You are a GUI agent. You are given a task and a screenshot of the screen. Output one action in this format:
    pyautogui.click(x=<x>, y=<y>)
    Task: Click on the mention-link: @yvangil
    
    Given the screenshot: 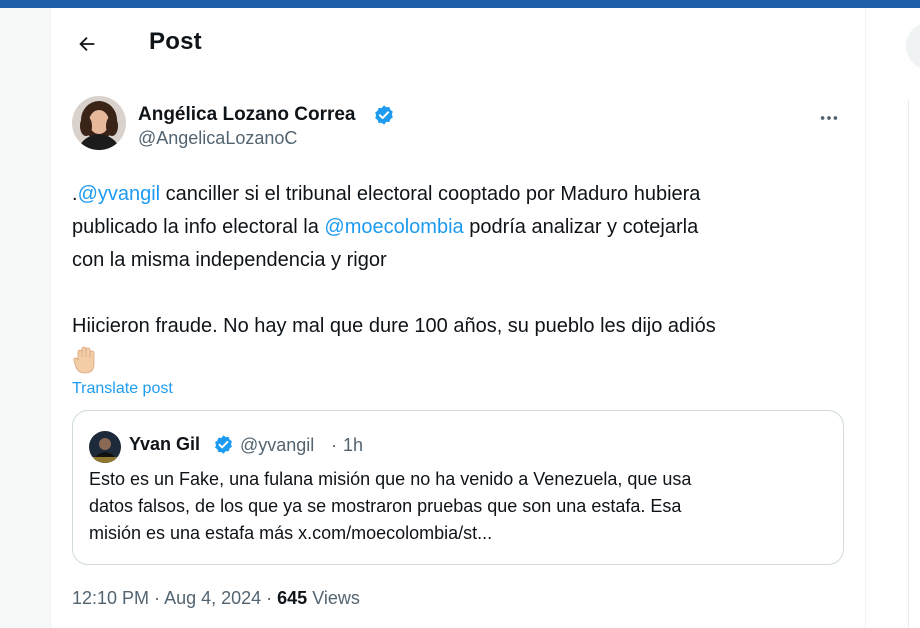 What is the action you would take?
    pyautogui.click(x=119, y=194)
    